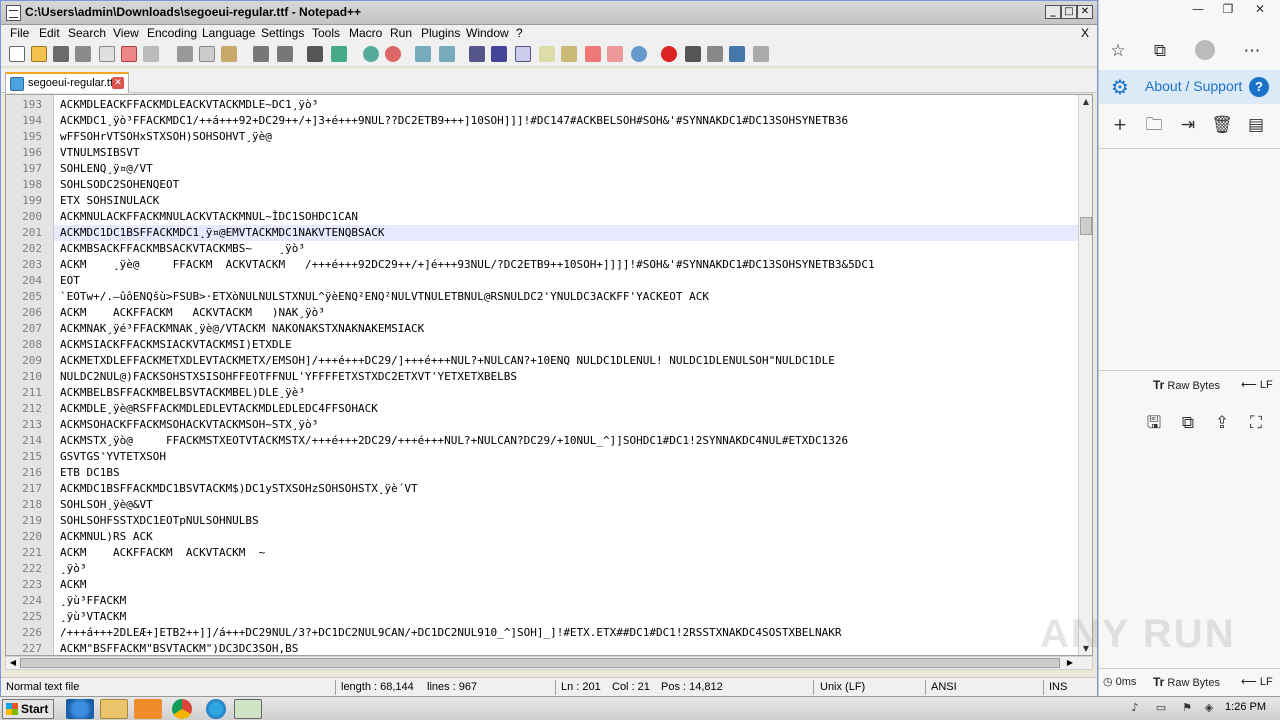 The image size is (1280, 720). I want to click on find-icon, so click(315, 54).